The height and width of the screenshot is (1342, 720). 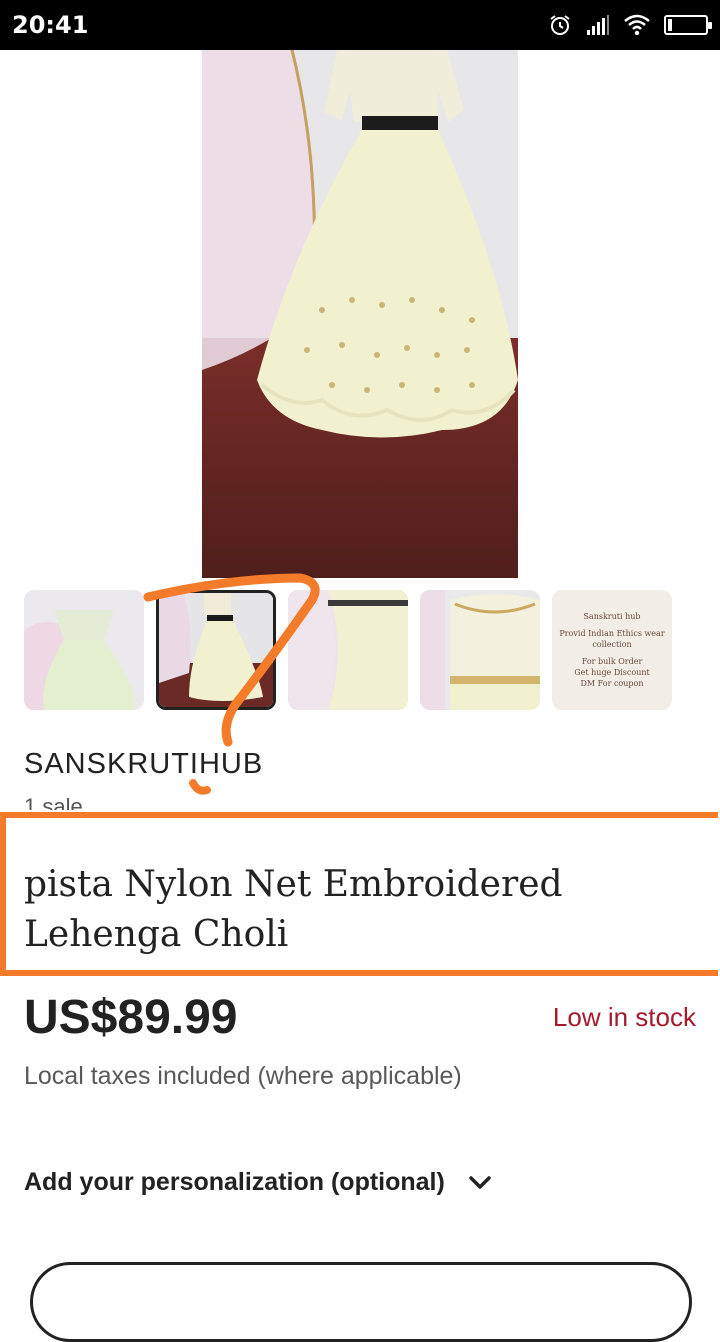 I want to click on alarm-icon, so click(x=560, y=25).